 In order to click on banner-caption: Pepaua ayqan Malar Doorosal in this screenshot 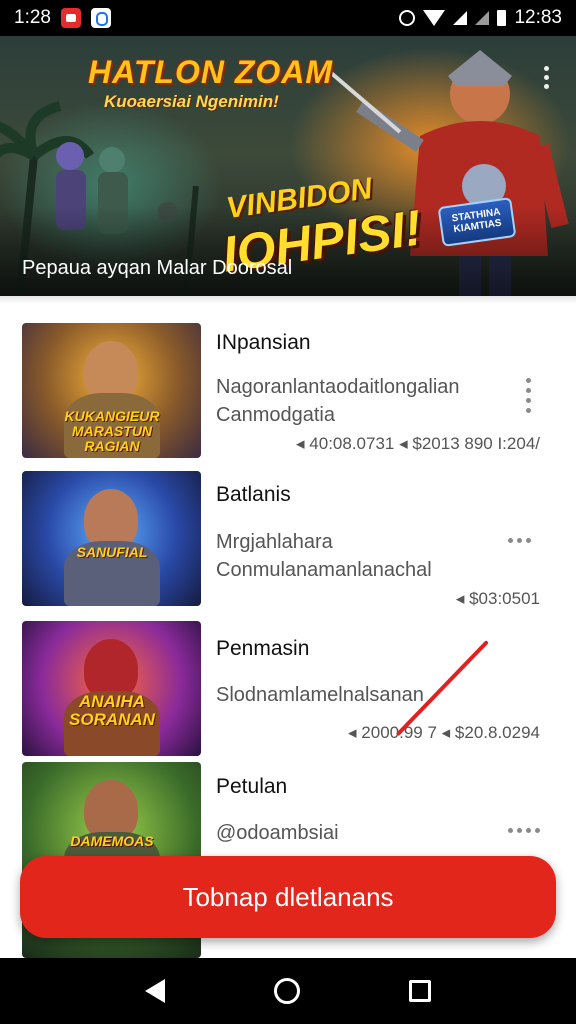, I will do `click(157, 268)`.